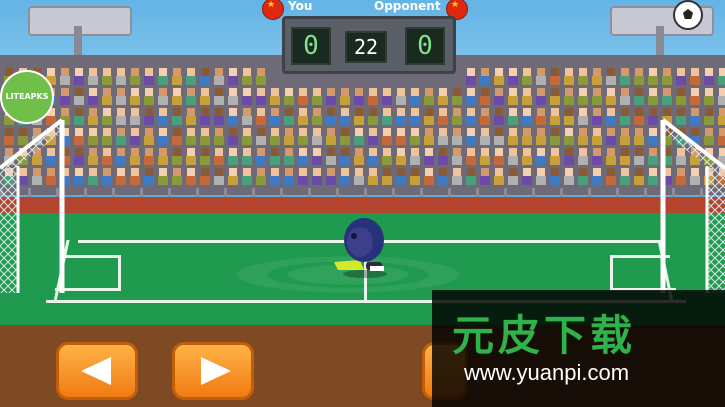 Image resolution: width=725 pixels, height=407 pixels. I want to click on player-character, so click(365, 245).